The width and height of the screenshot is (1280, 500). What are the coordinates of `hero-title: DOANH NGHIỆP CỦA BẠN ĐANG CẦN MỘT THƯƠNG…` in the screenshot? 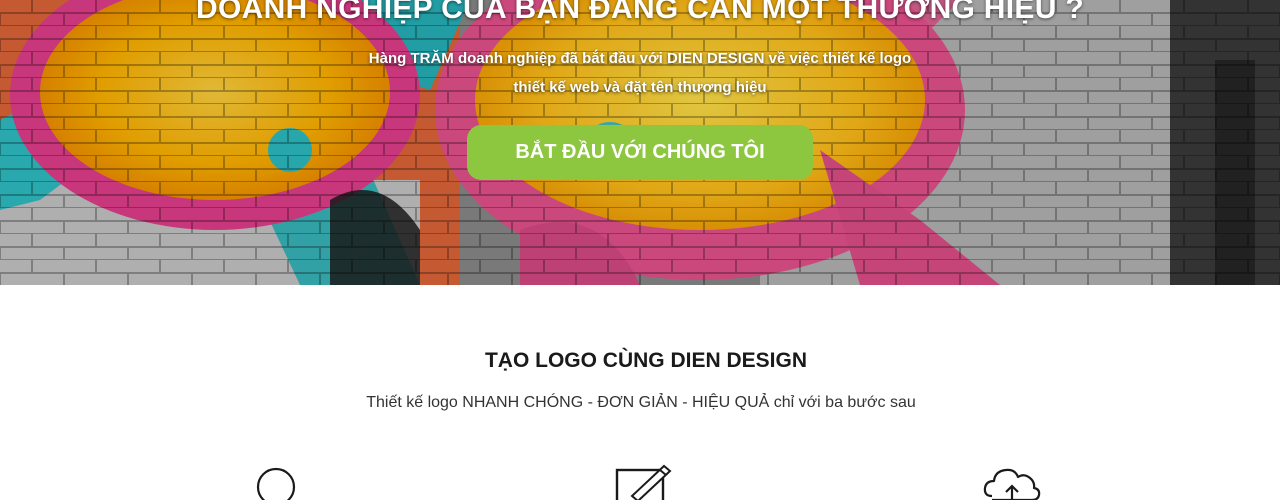 It's located at (640, 12).